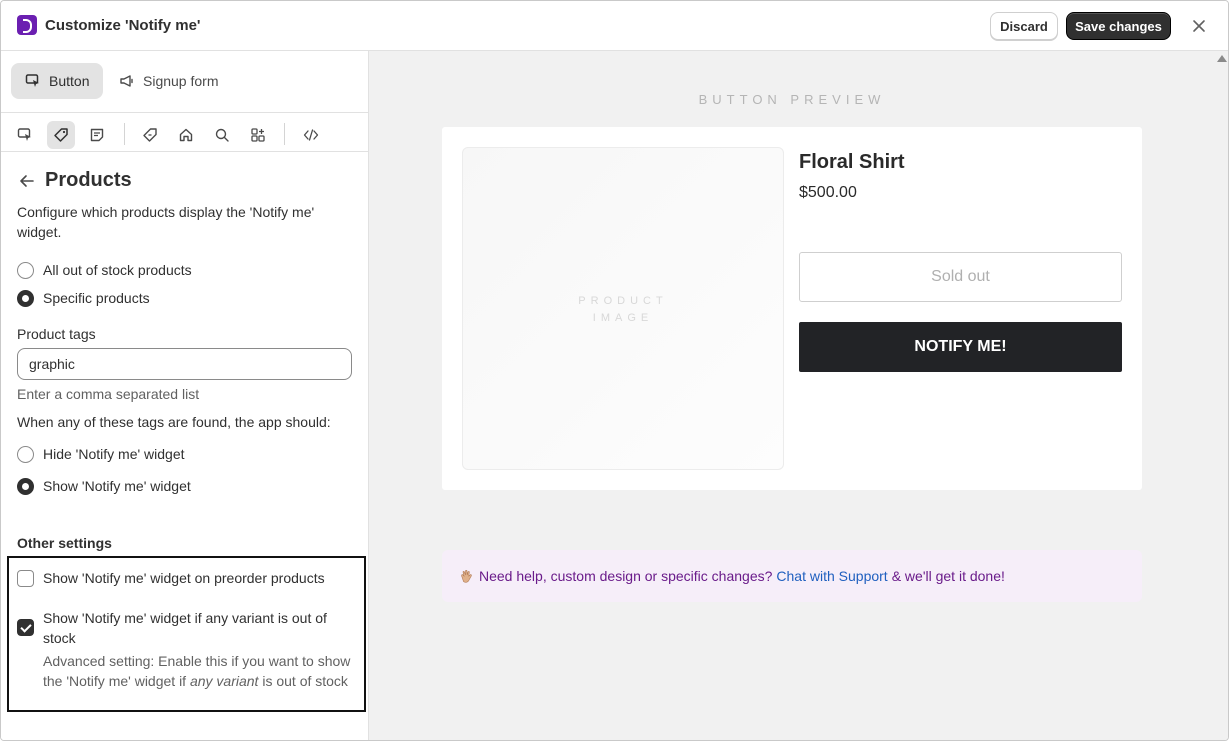  I want to click on product-image-text: PRODUCT IMAGE, so click(623, 310).